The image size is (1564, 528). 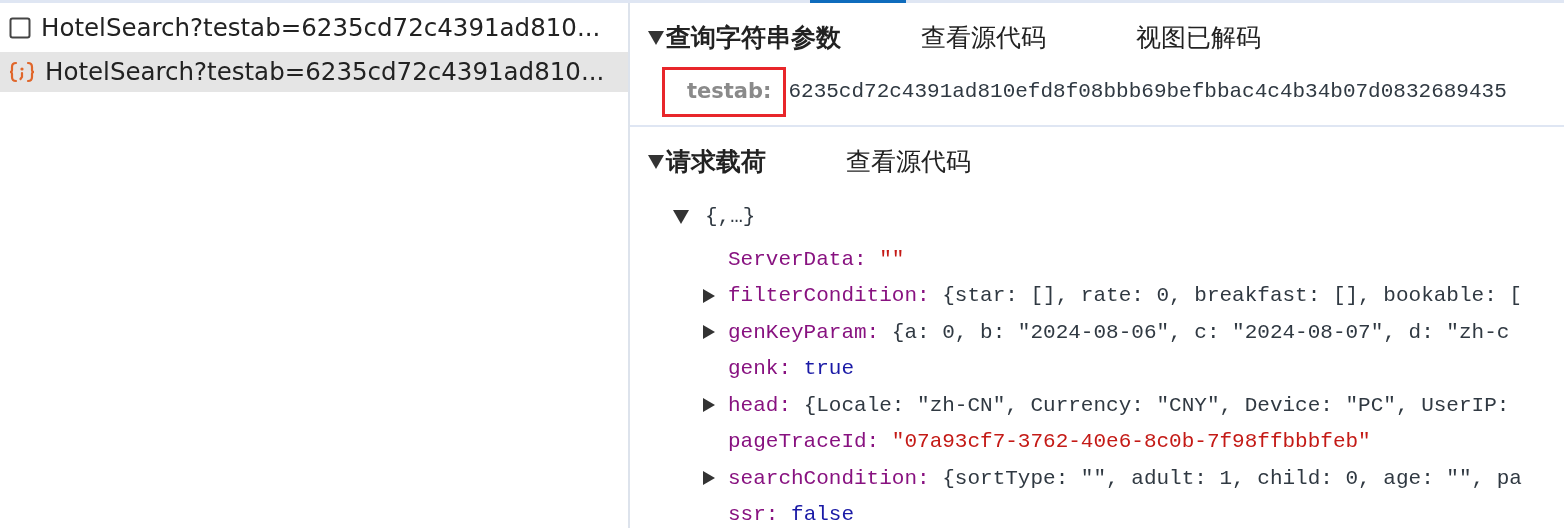 I want to click on property-line: genKeyParam: {a: 0, b: "2024-08-06", c: "2024-08-07", d: "zh-c, so click(x=1119, y=332).